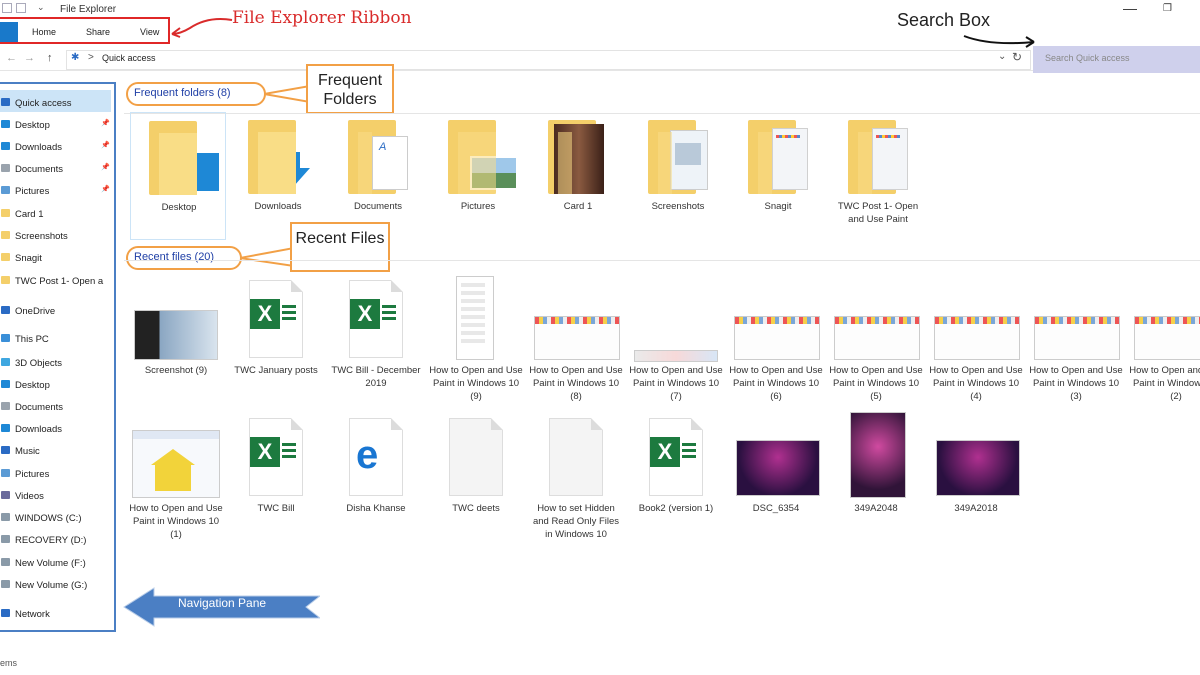  I want to click on nav-item-label: Desktop, so click(32, 385).